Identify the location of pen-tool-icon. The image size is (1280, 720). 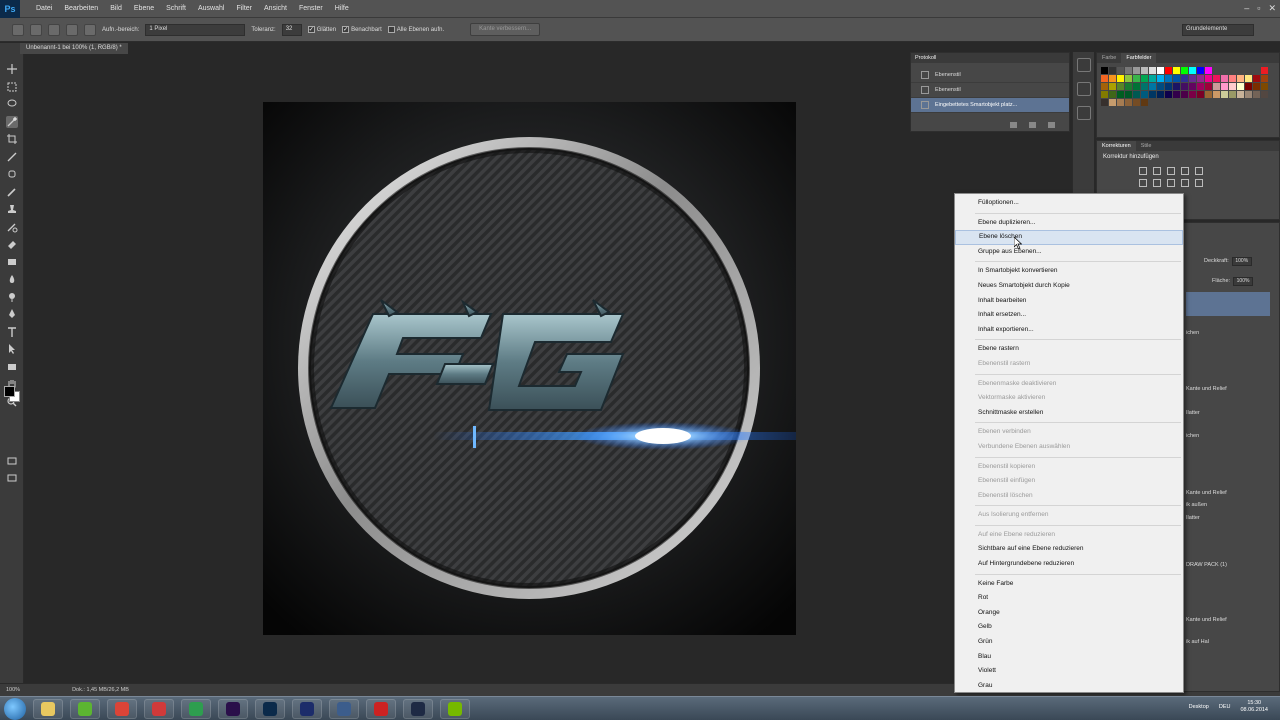
(12, 314).